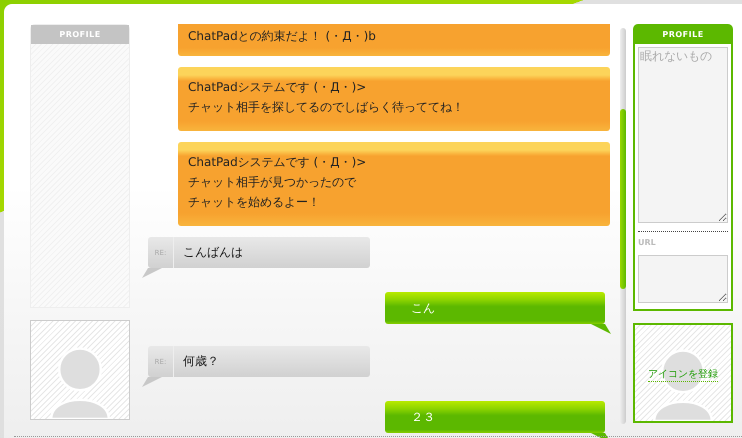 The width and height of the screenshot is (742, 438). Describe the element at coordinates (282, 36) in the screenshot. I see `message-text: ChatPadとの約束だよ！ (・Д・)b` at that location.